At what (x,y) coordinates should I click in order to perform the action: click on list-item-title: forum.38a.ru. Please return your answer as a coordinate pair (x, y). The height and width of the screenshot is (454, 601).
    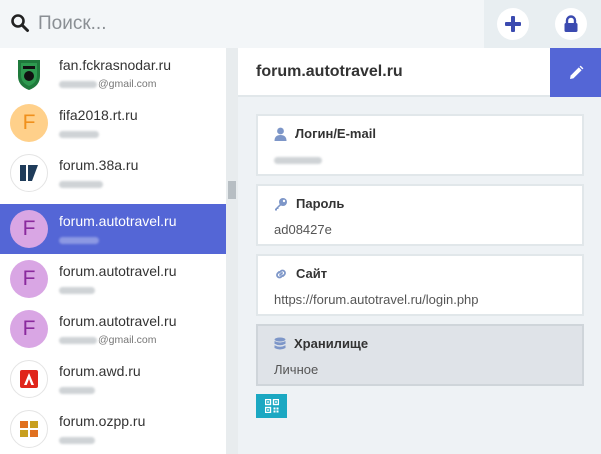
    Looking at the image, I should click on (99, 165).